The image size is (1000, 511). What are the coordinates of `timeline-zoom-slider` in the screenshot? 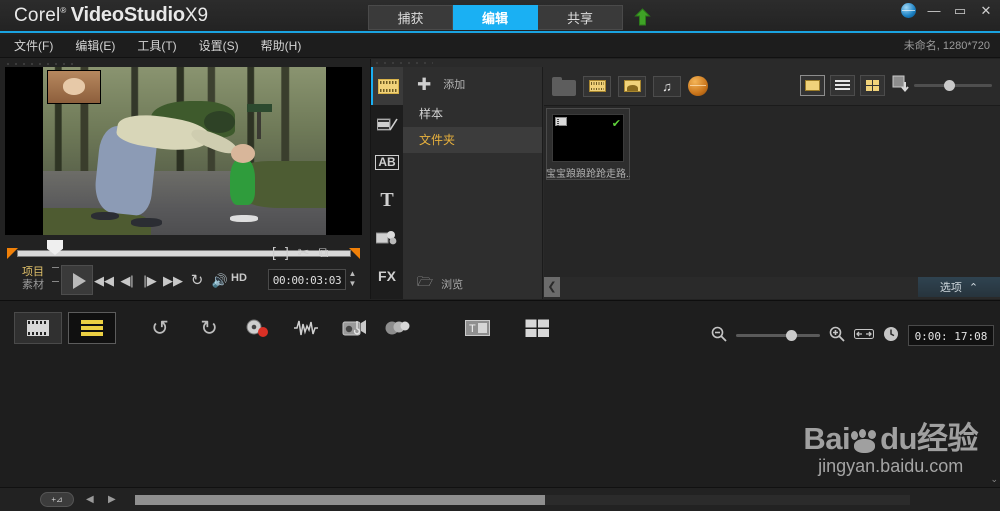 It's located at (778, 335).